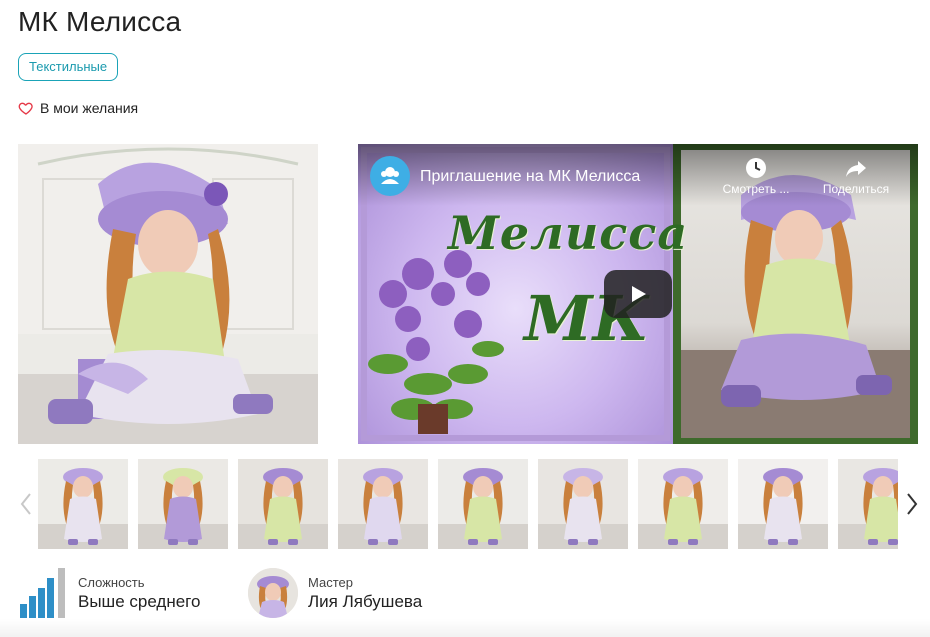 This screenshot has height=637, width=930. I want to click on share-arrow-icon, so click(856, 169).